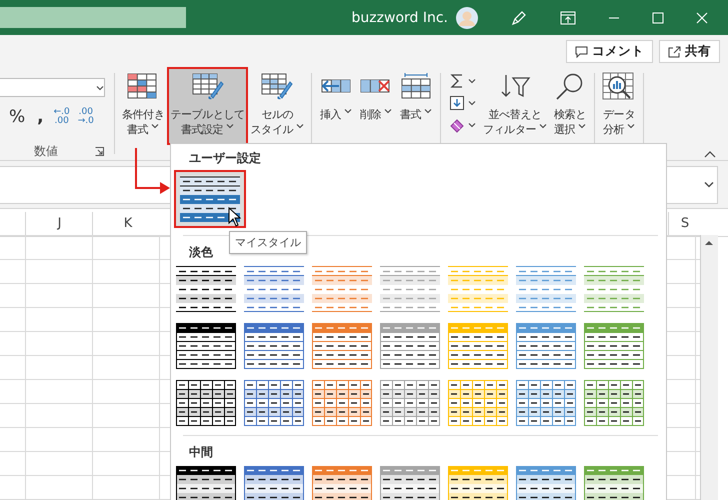  I want to click on increase-decimal-button: ←.0 .00, so click(61, 116).